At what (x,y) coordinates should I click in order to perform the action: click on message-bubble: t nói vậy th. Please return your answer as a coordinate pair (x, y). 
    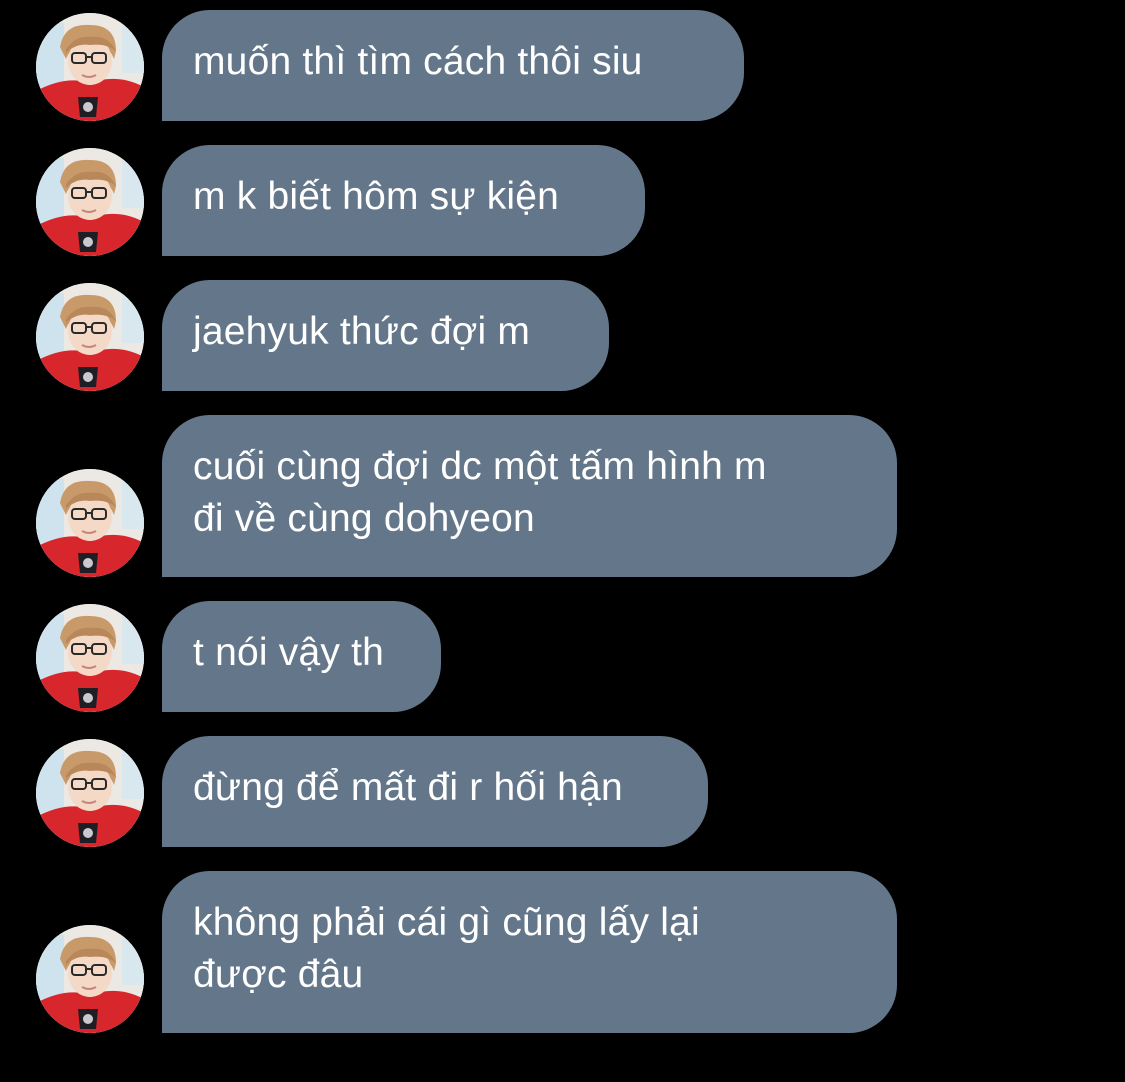
    Looking at the image, I should click on (301, 656).